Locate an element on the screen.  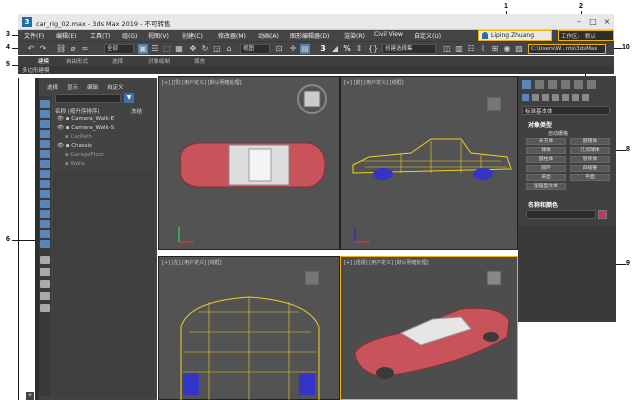
scene-tab-select: 选择 is located at coordinates (52, 87).